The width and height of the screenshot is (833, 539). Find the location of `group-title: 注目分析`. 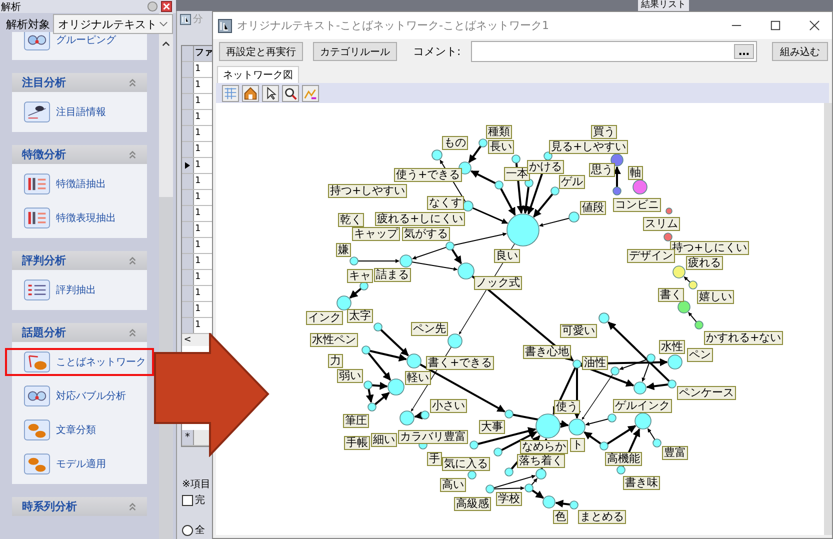

group-title: 注目分析 is located at coordinates (44, 82).